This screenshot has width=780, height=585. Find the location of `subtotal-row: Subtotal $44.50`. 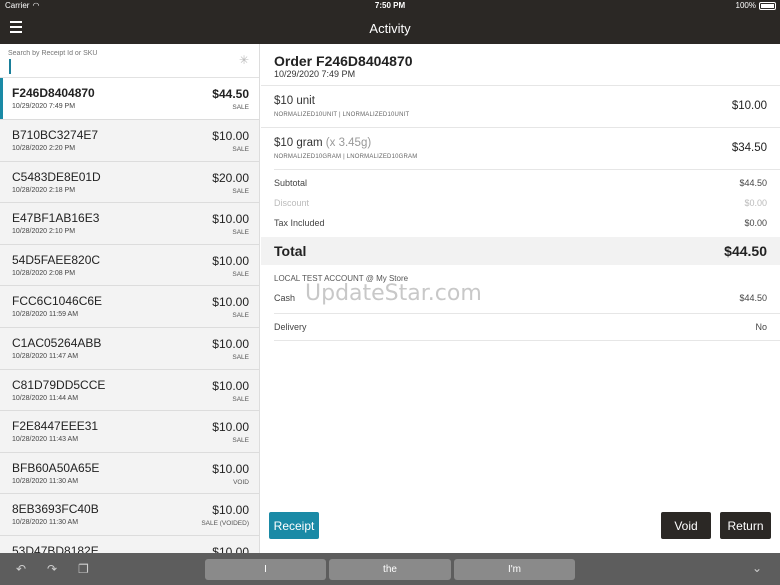

subtotal-row: Subtotal $44.50 is located at coordinates (520, 184).